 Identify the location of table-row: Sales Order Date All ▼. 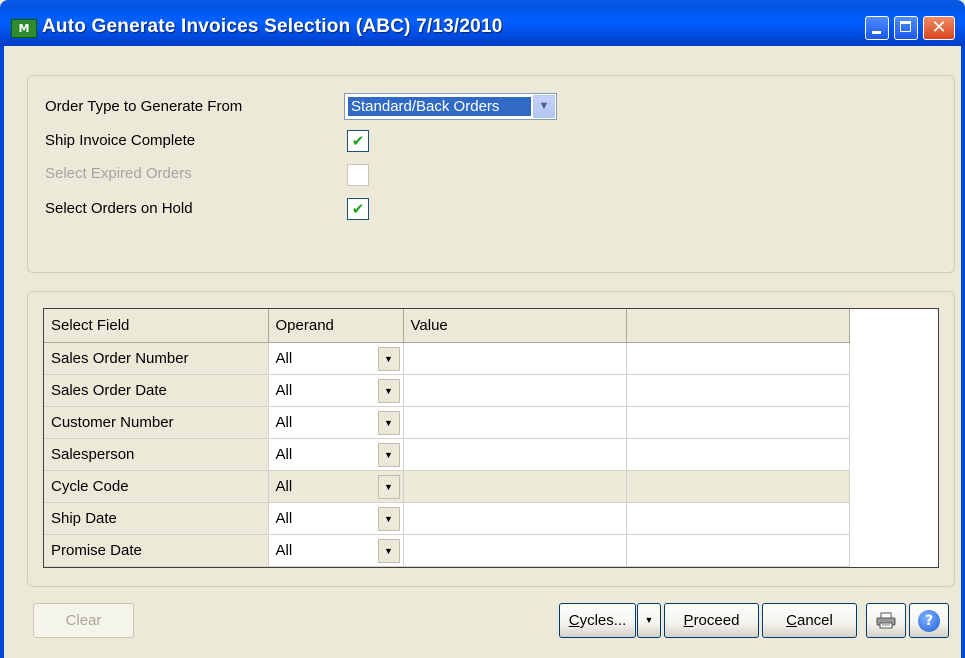
(491, 390).